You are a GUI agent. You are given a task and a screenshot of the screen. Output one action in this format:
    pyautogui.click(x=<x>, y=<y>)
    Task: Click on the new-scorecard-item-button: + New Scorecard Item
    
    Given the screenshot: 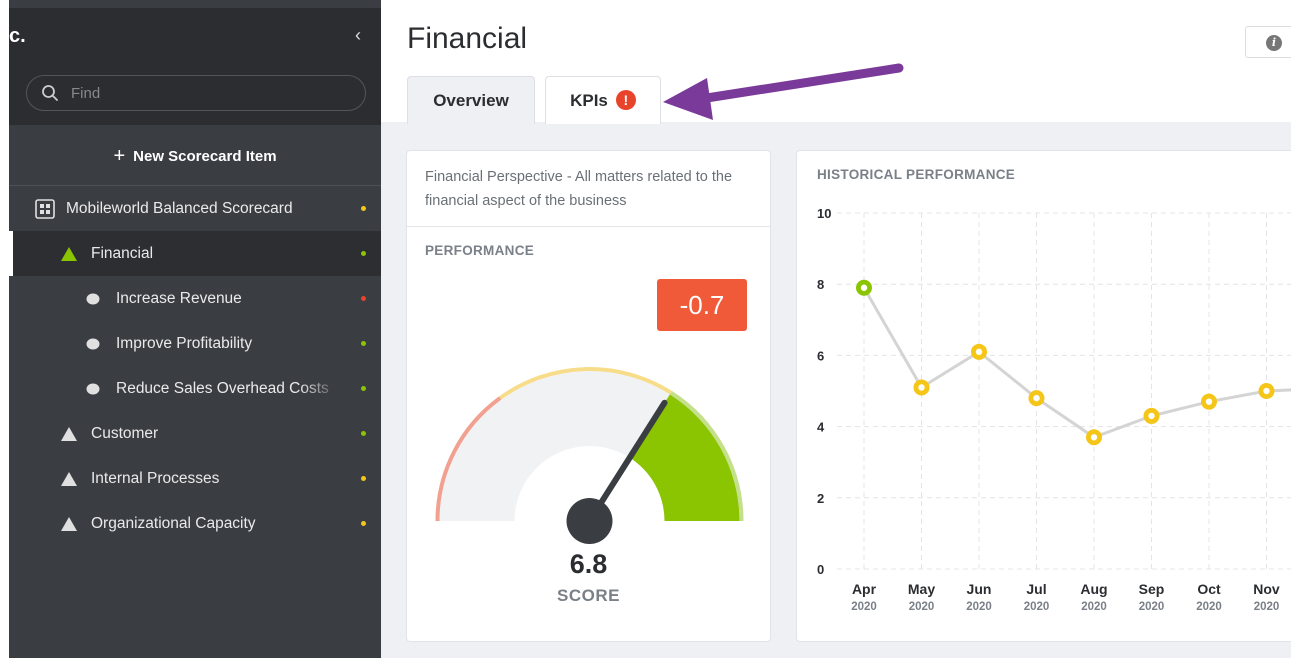 What is the action you would take?
    pyautogui.click(x=195, y=156)
    